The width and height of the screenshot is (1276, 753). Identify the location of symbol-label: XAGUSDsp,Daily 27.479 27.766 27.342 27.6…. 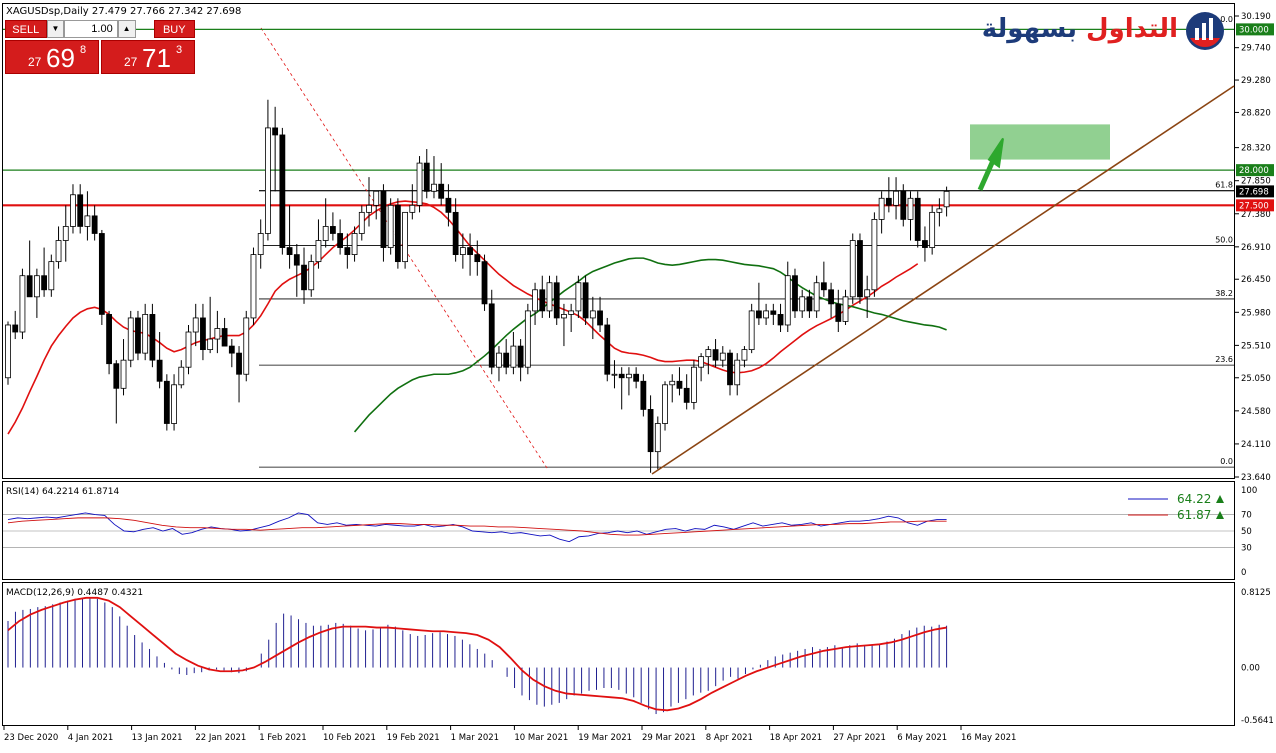
(123, 11).